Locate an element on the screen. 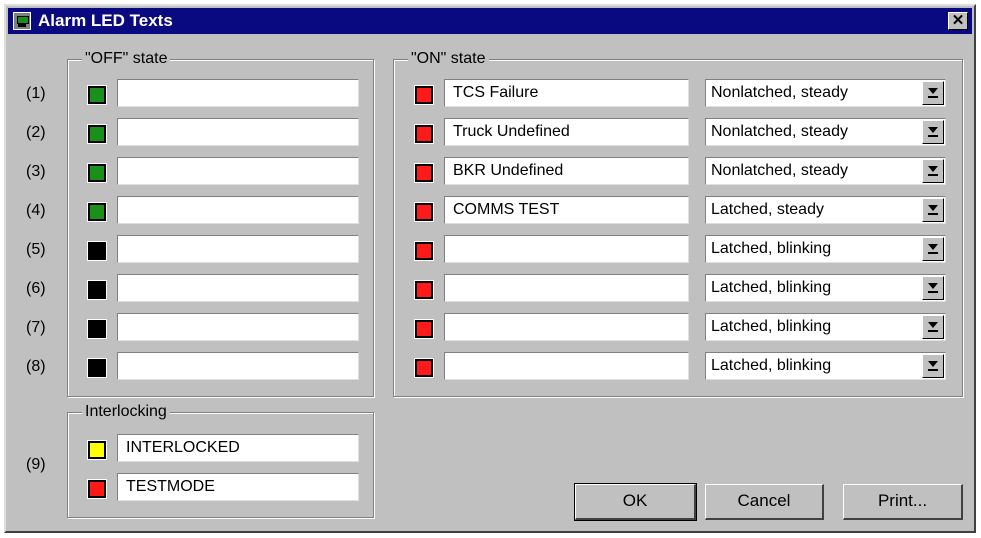 The height and width of the screenshot is (538, 981). app-icon is located at coordinates (22, 21).